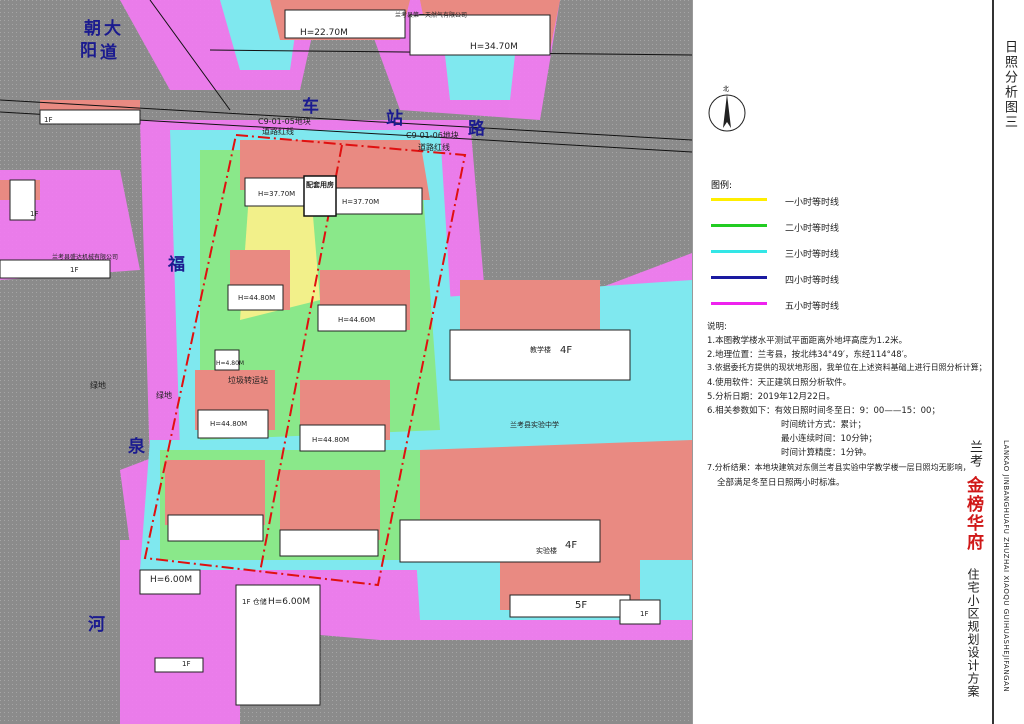 The height and width of the screenshot is (724, 1024). Describe the element at coordinates (779, 383) in the screenshot. I see `note-4: 4.使用软件：天正建筑日照分析软件。` at that location.